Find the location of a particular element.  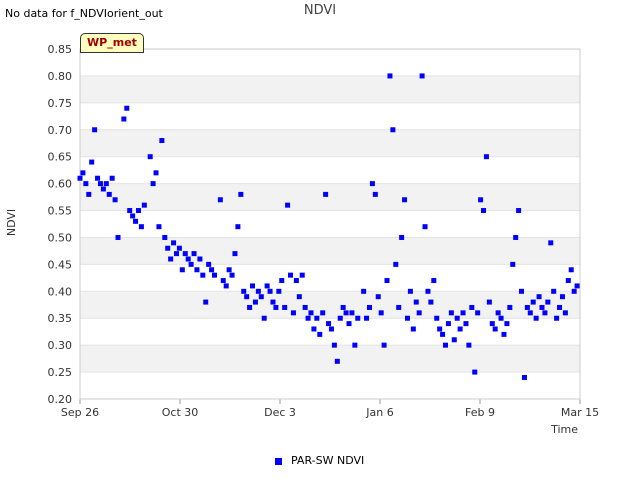

y-tick-label: 0.35 is located at coordinates (60, 318).